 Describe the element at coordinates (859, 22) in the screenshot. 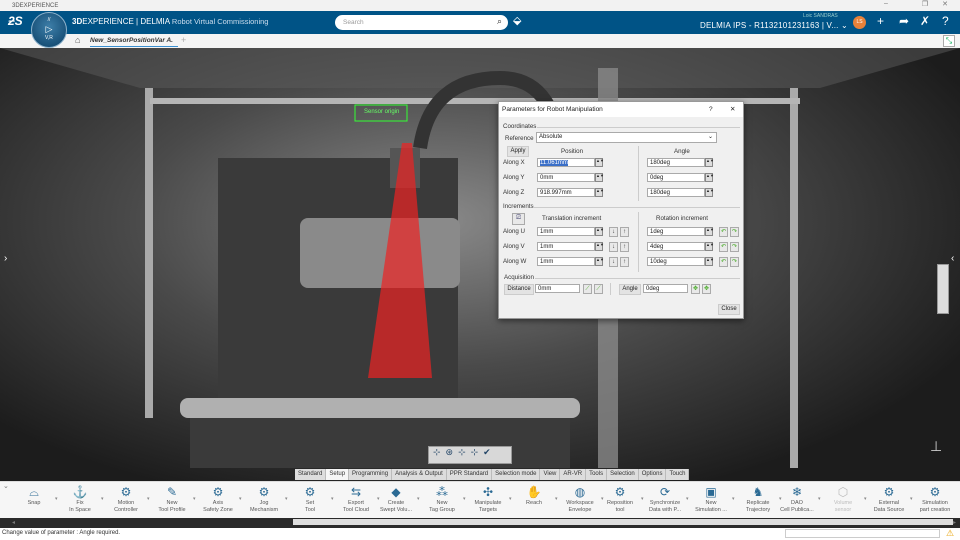

I see `avatar: LS` at that location.